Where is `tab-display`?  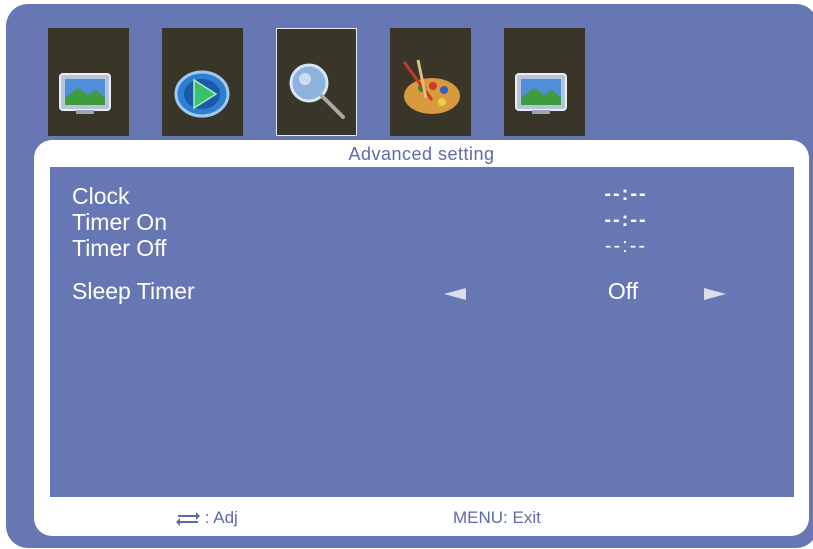 tab-display is located at coordinates (544, 82).